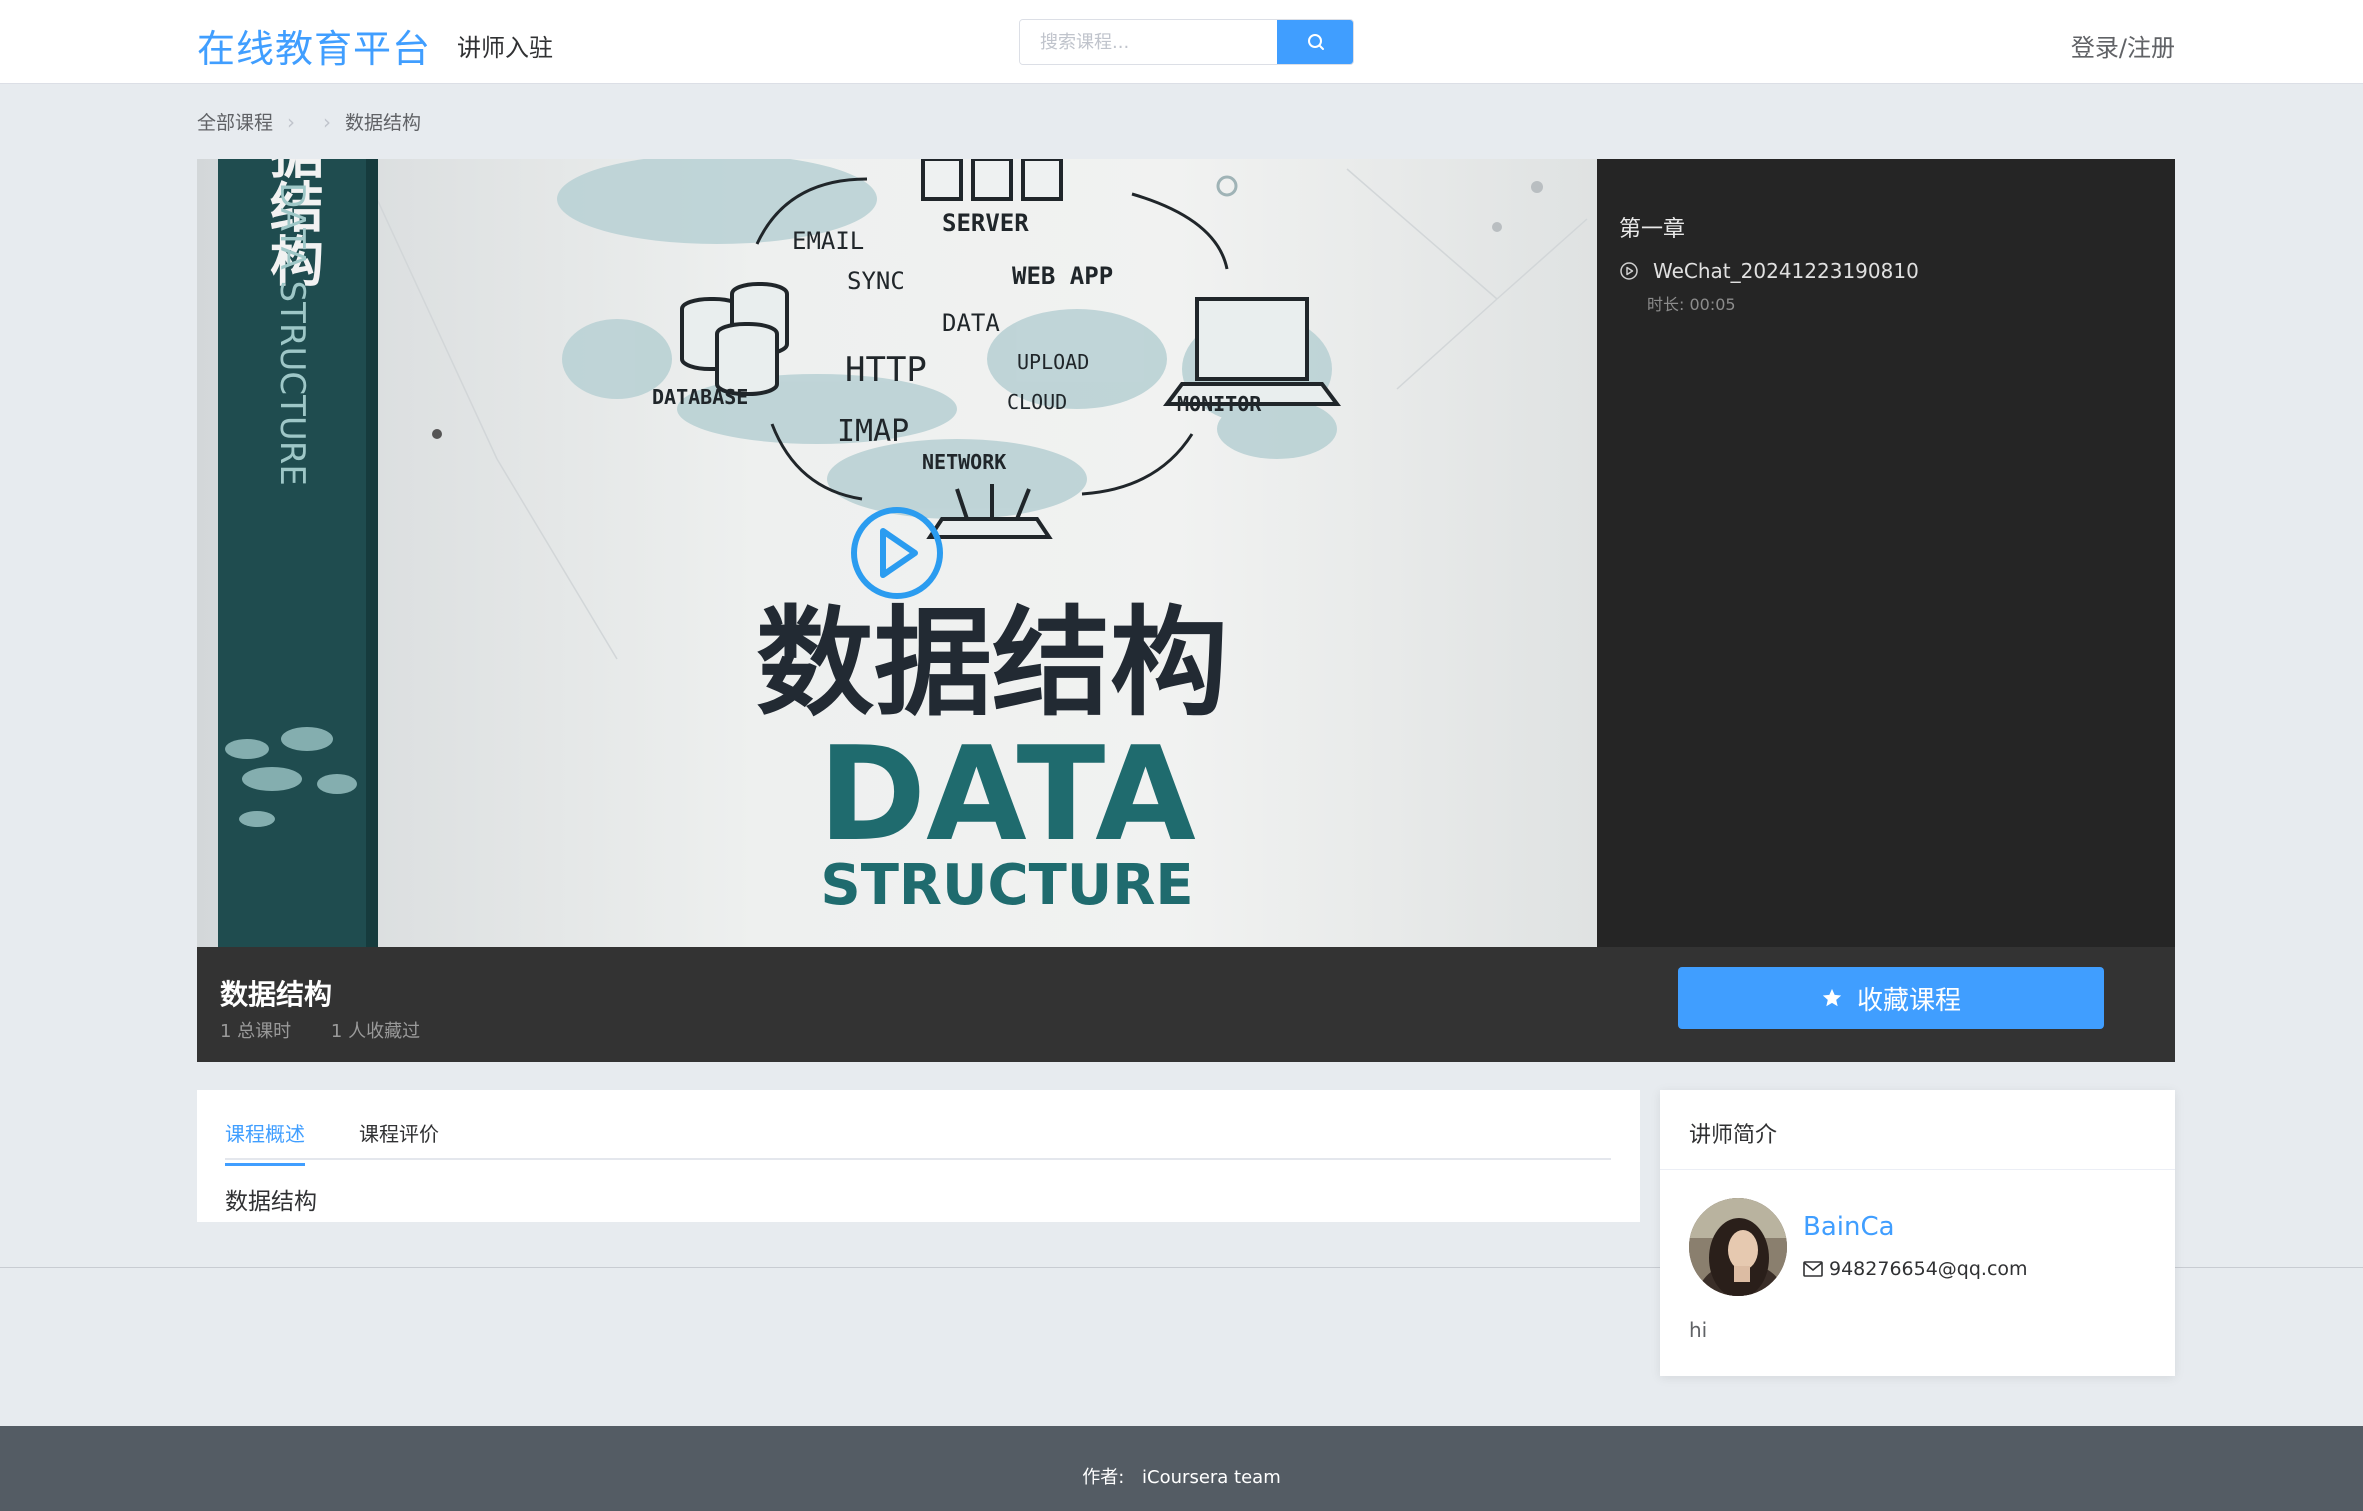 The image size is (2363, 1511). I want to click on favorite-course-button: 收藏课程, so click(1891, 998).